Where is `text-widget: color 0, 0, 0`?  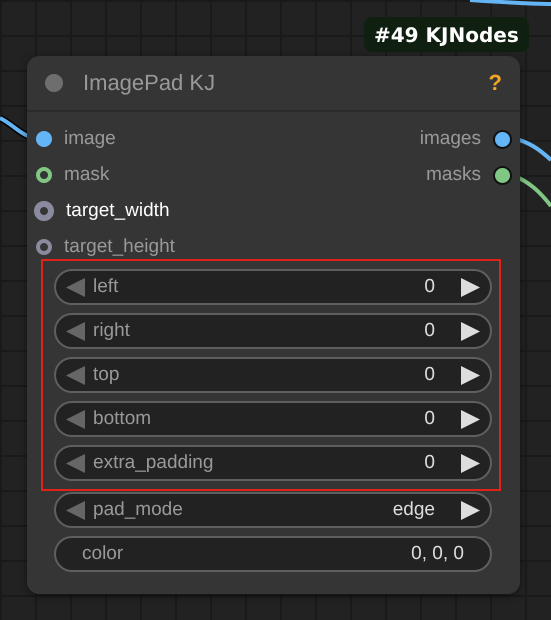
text-widget: color 0, 0, 0 is located at coordinates (273, 554).